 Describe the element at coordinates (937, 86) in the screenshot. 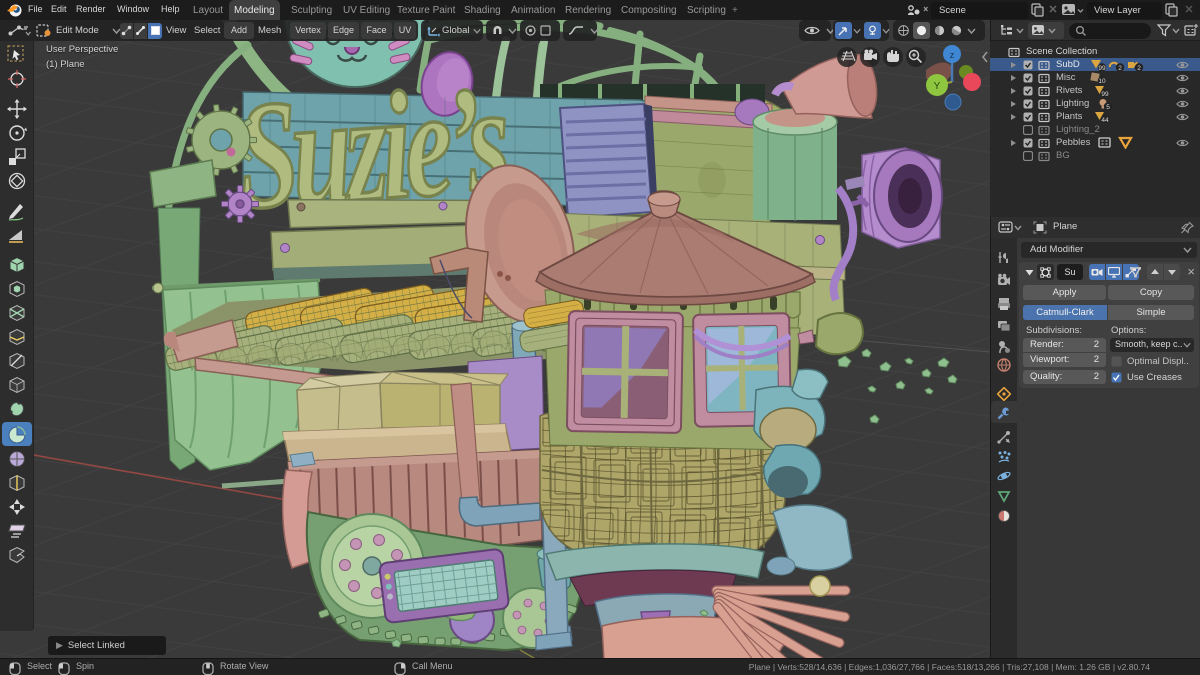

I see `svg-text: Y` at that location.